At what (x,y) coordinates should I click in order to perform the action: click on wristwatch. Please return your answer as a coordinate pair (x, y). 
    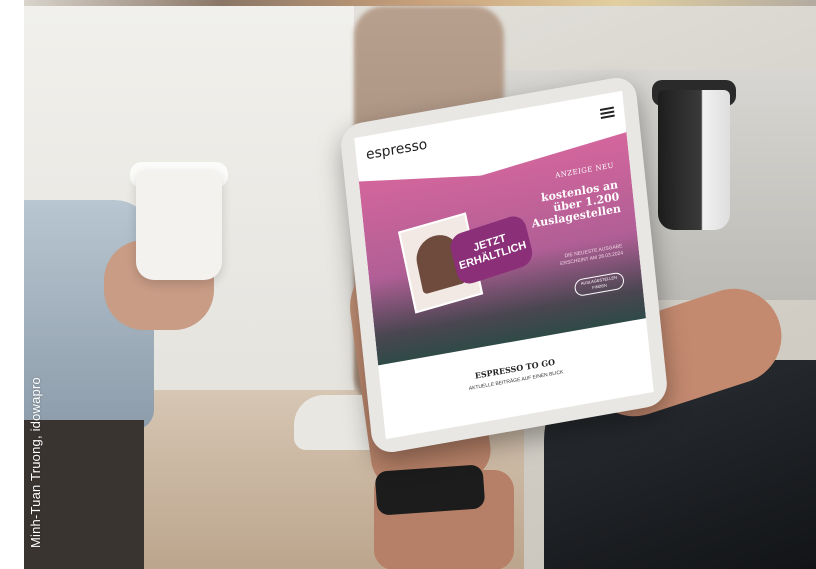
    Looking at the image, I should click on (430, 490).